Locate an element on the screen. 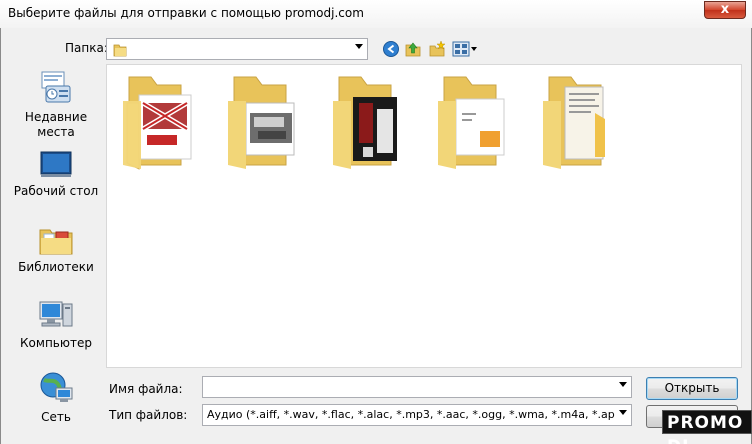 This screenshot has height=444, width=752. close-button: x is located at coordinates (725, 10).